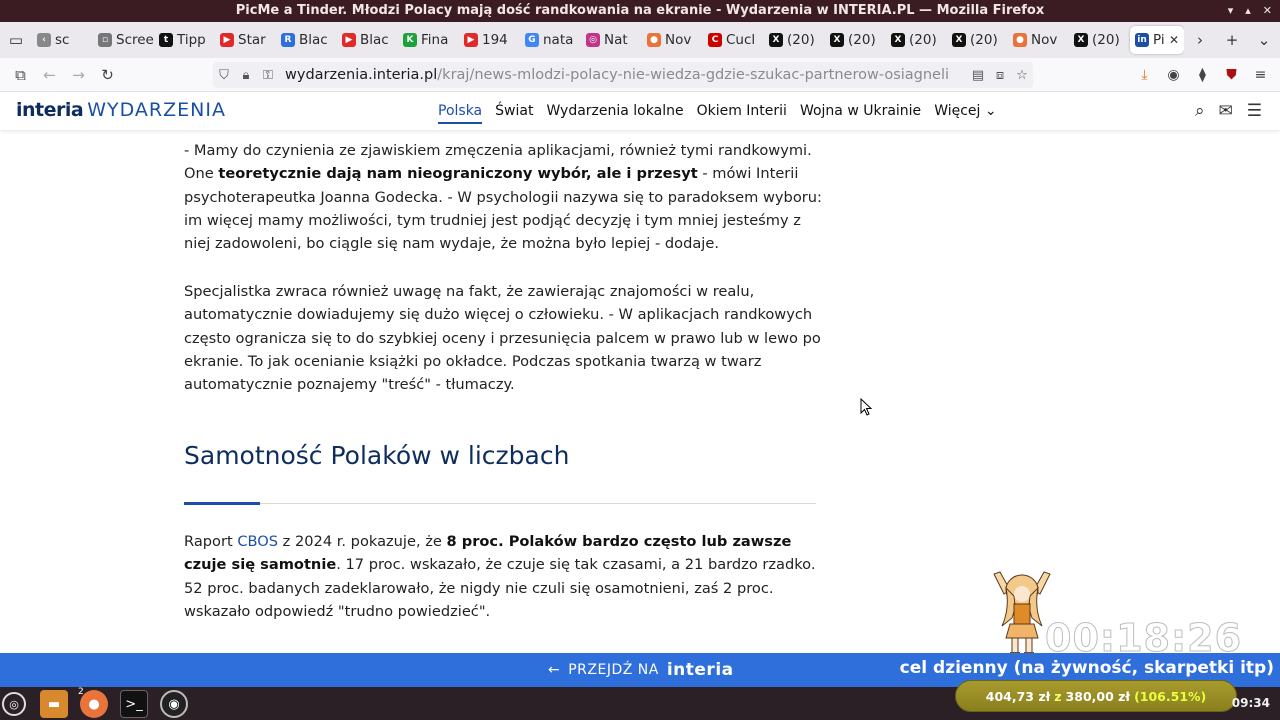 This screenshot has height=720, width=1280. I want to click on menu-icon: ≡, so click(1260, 75).